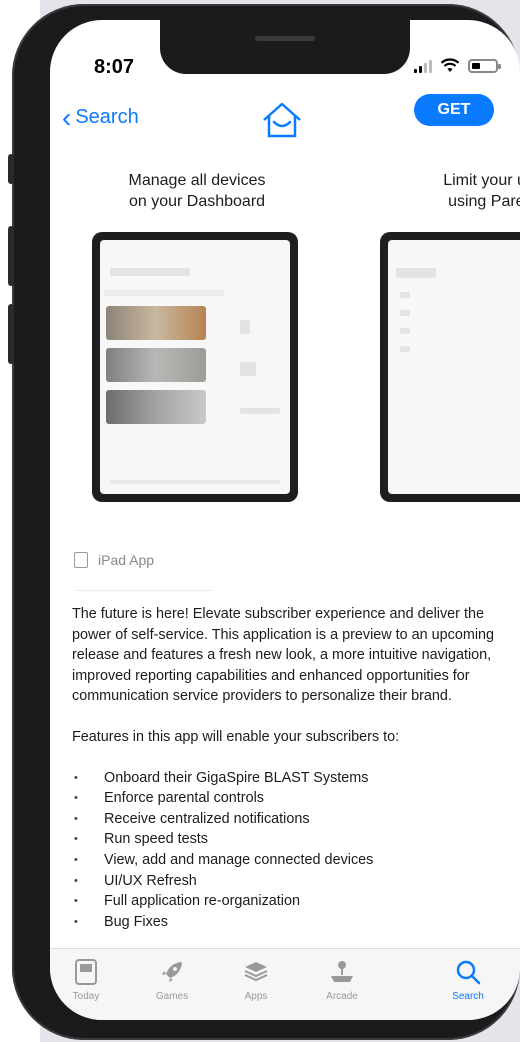  What do you see at coordinates (288, 798) in the screenshot?
I see `feature-item: Enforce parental controls` at bounding box center [288, 798].